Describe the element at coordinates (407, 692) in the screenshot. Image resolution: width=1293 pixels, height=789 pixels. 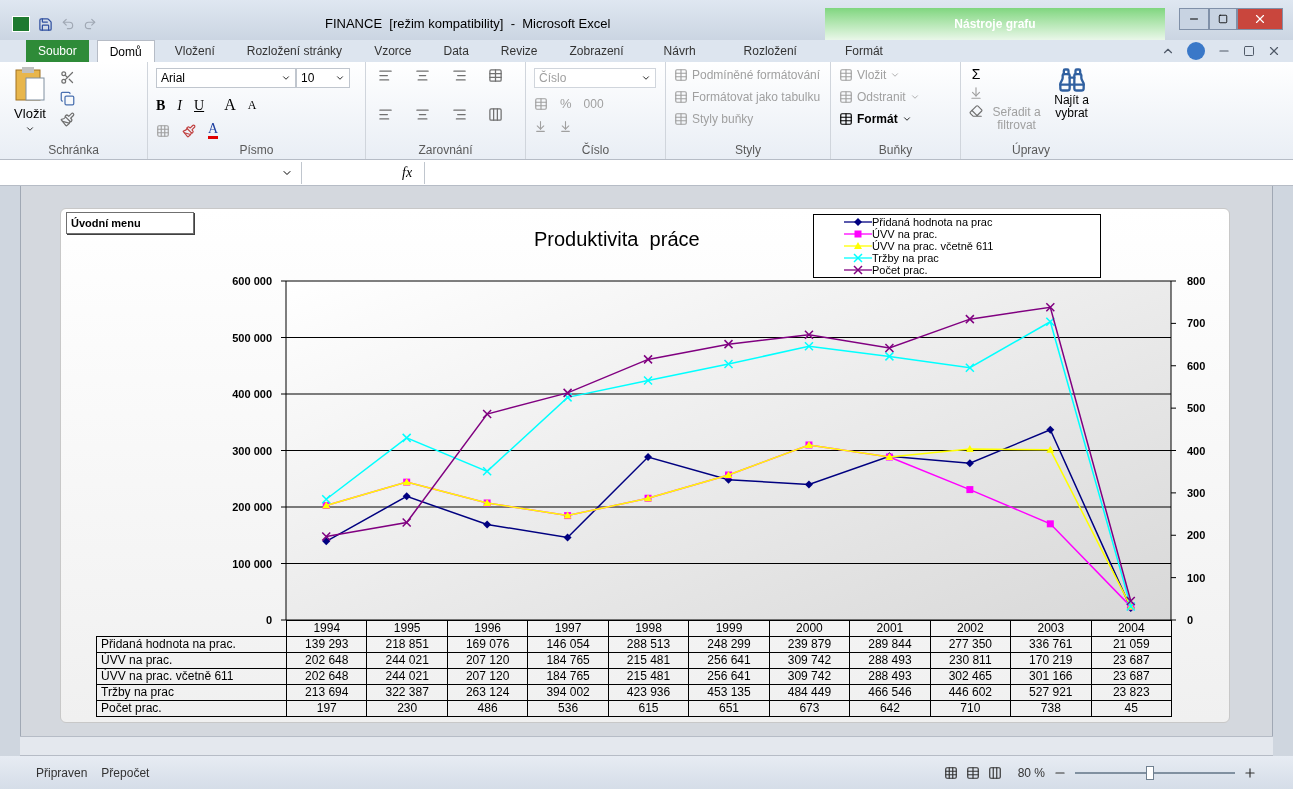
I see `table-cell: 322 387` at that location.